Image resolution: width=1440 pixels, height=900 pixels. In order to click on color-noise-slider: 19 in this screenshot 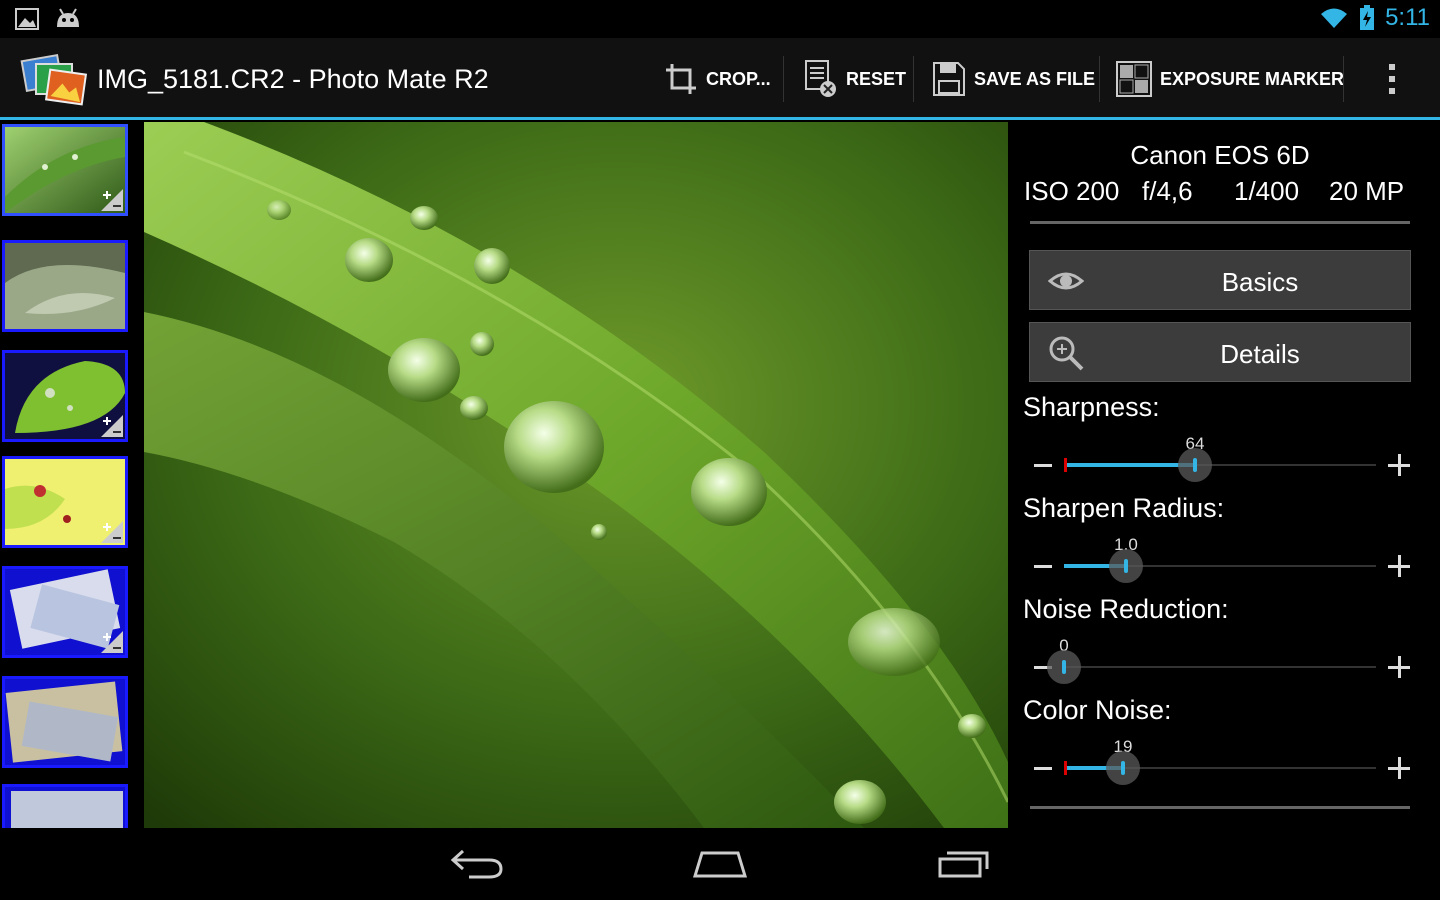, I will do `click(1222, 763)`.